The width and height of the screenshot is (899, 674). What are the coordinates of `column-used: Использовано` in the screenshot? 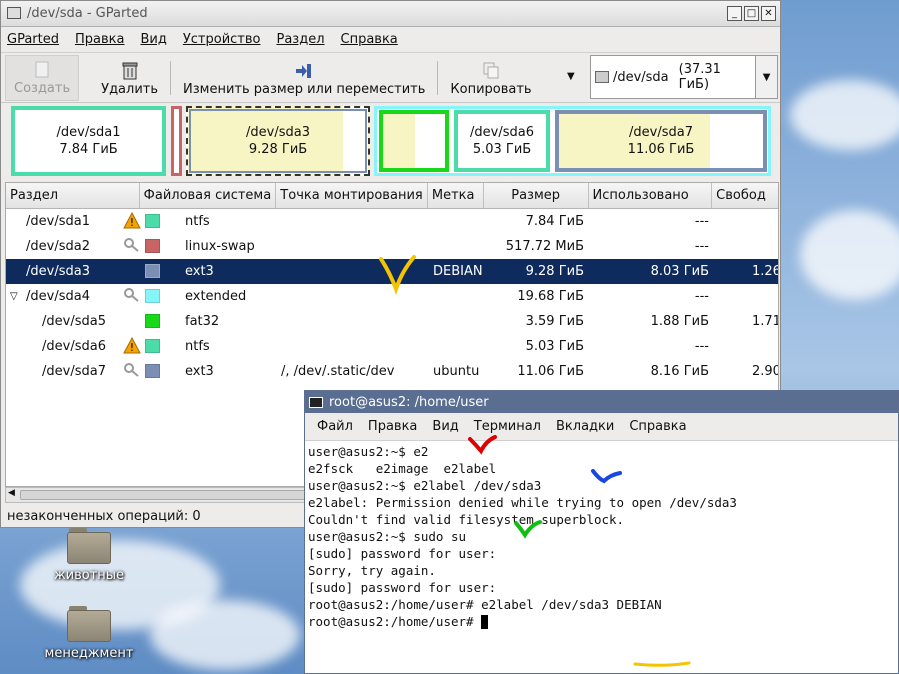 It's located at (651, 195).